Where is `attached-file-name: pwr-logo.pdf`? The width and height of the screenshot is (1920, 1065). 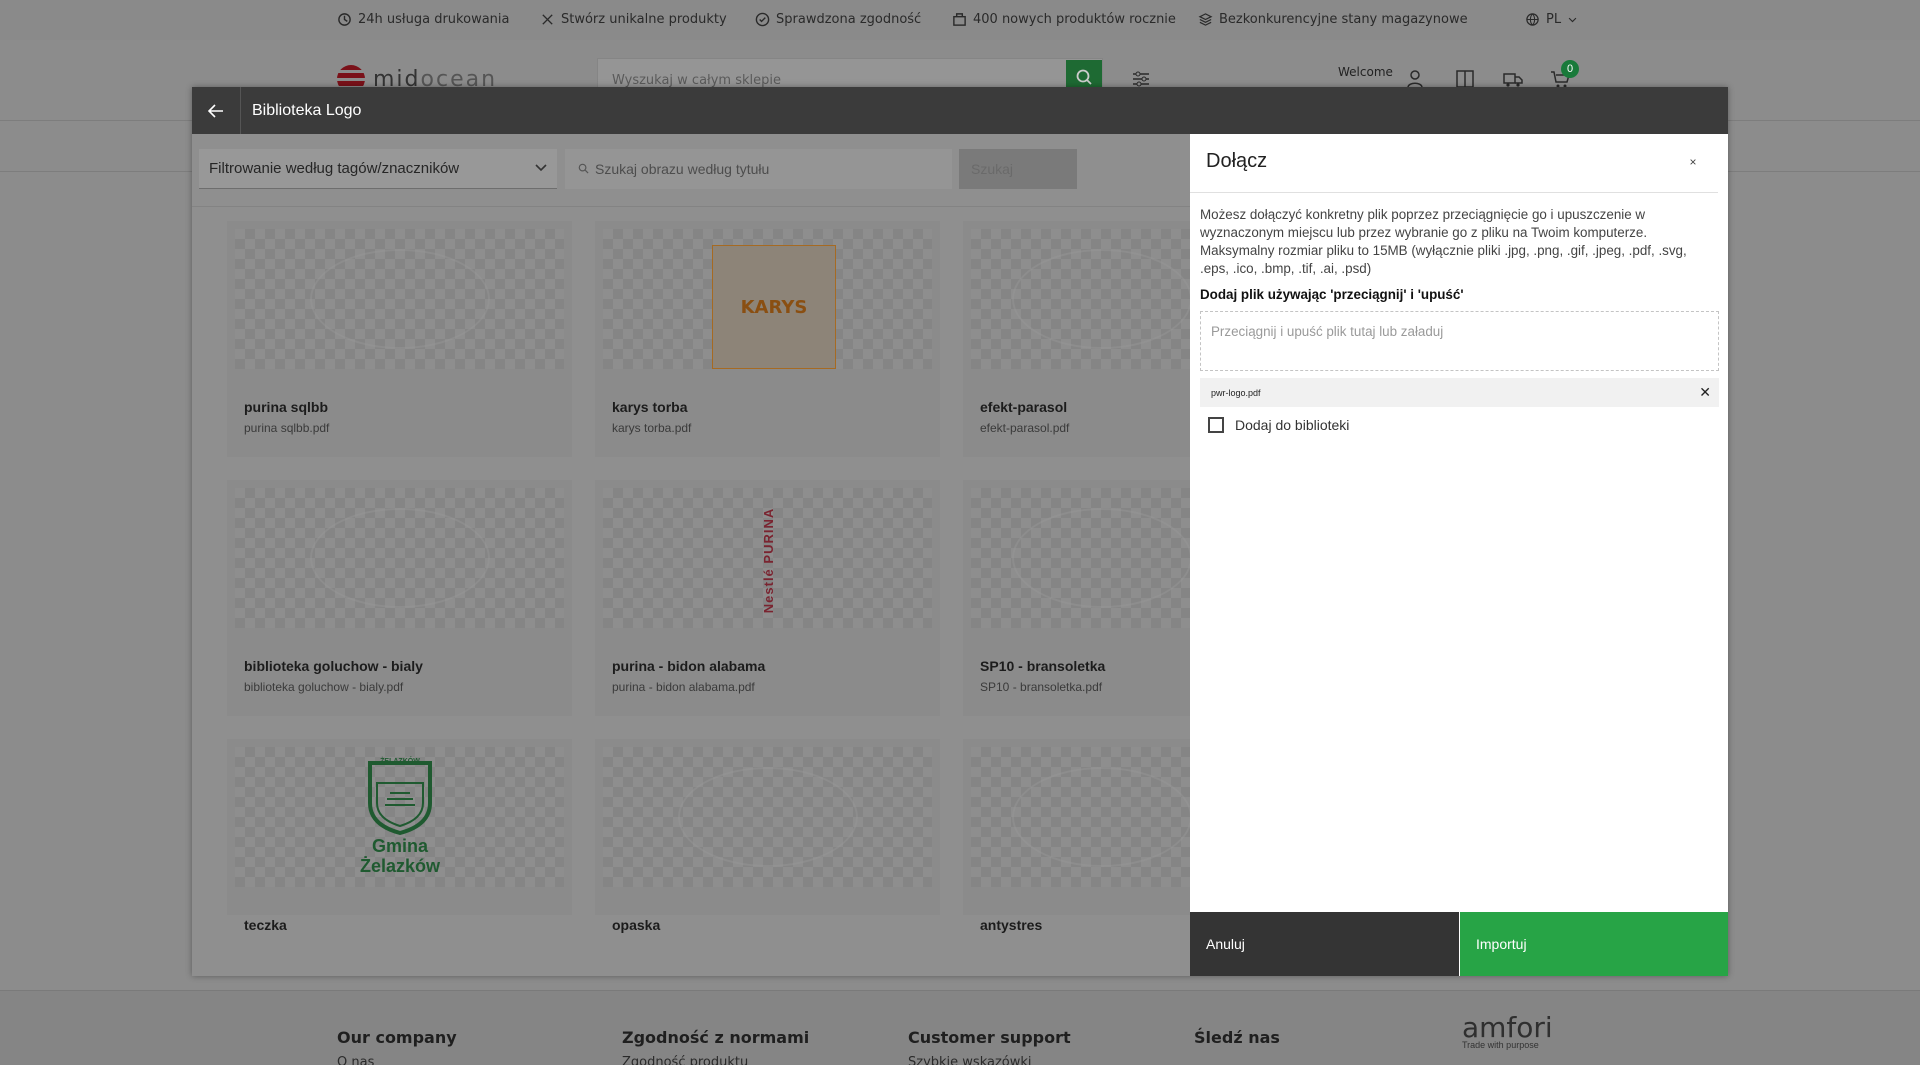
attached-file-name: pwr-logo.pdf is located at coordinates (1236, 392).